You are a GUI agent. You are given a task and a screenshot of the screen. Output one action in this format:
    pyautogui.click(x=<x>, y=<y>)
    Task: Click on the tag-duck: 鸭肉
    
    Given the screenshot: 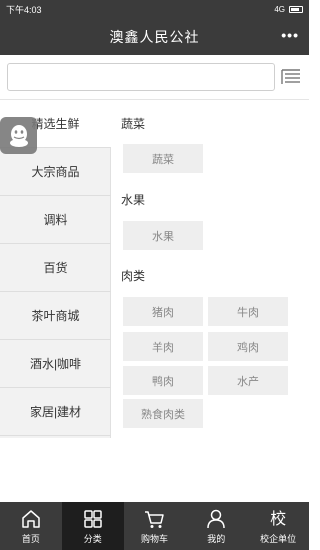 What is the action you would take?
    pyautogui.click(x=163, y=380)
    